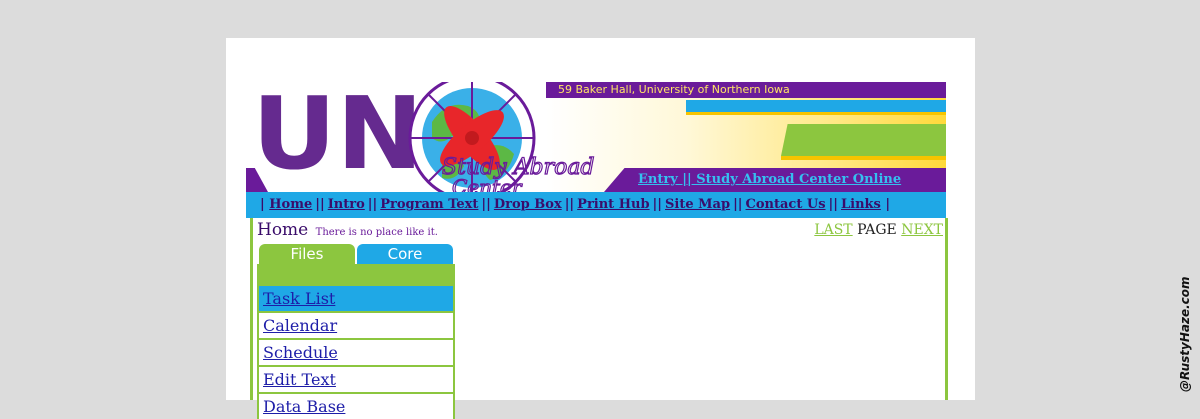 Image resolution: width=1200 pixels, height=419 pixels. Describe the element at coordinates (299, 379) in the screenshot. I see `menu-item-label: Edit Text` at that location.